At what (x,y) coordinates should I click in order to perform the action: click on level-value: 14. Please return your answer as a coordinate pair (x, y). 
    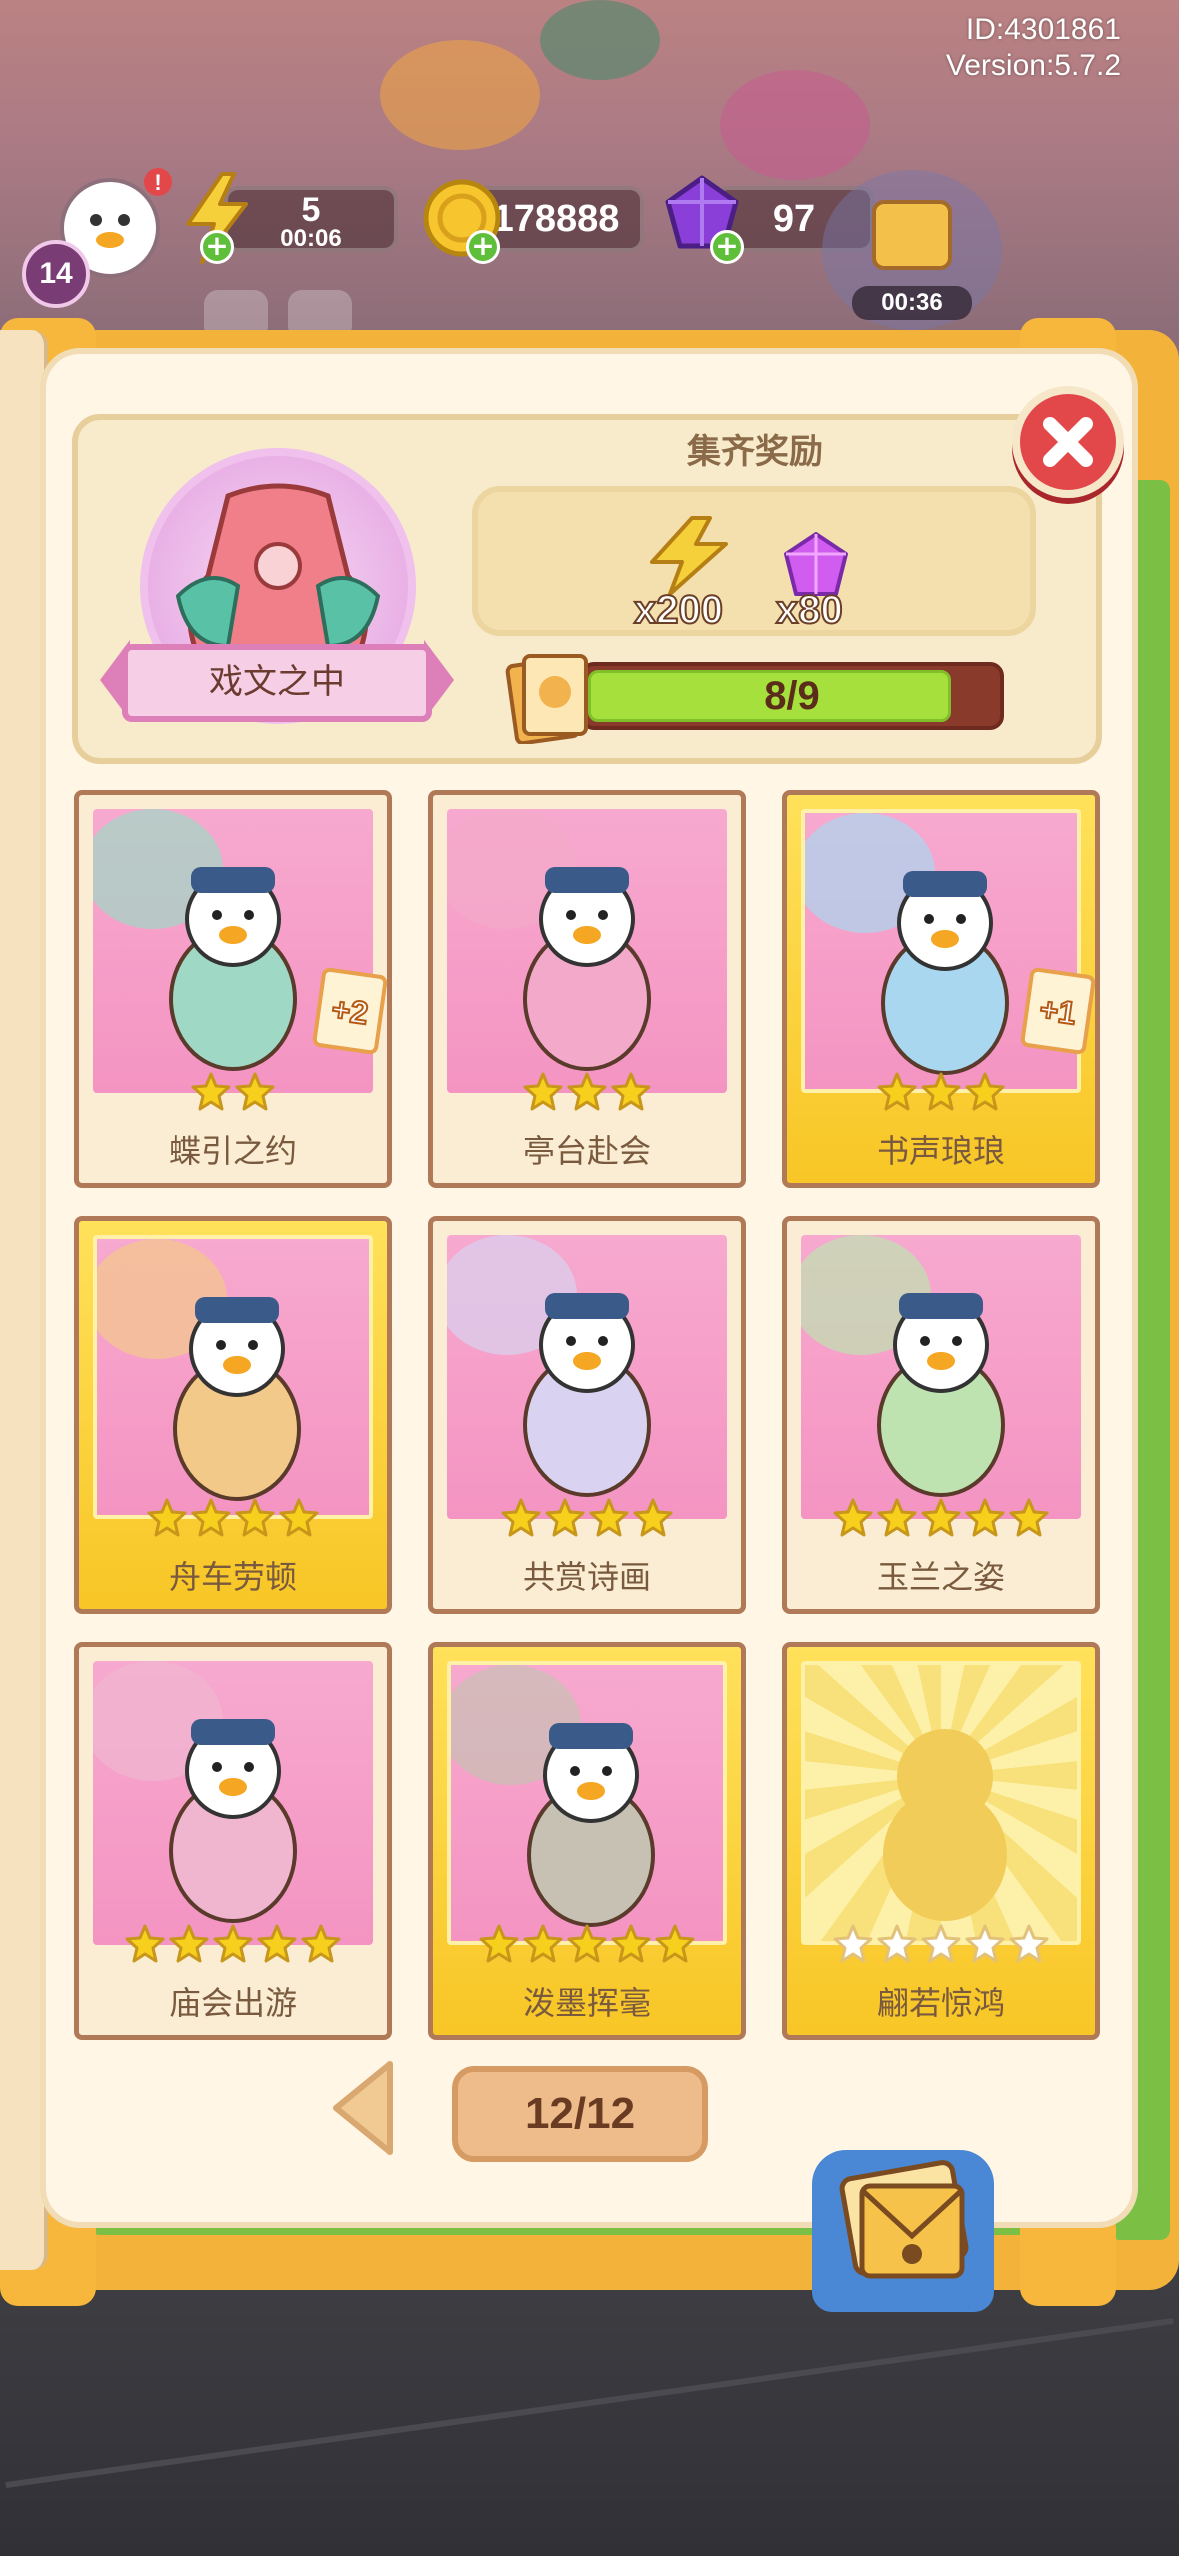
    Looking at the image, I should click on (56, 273).